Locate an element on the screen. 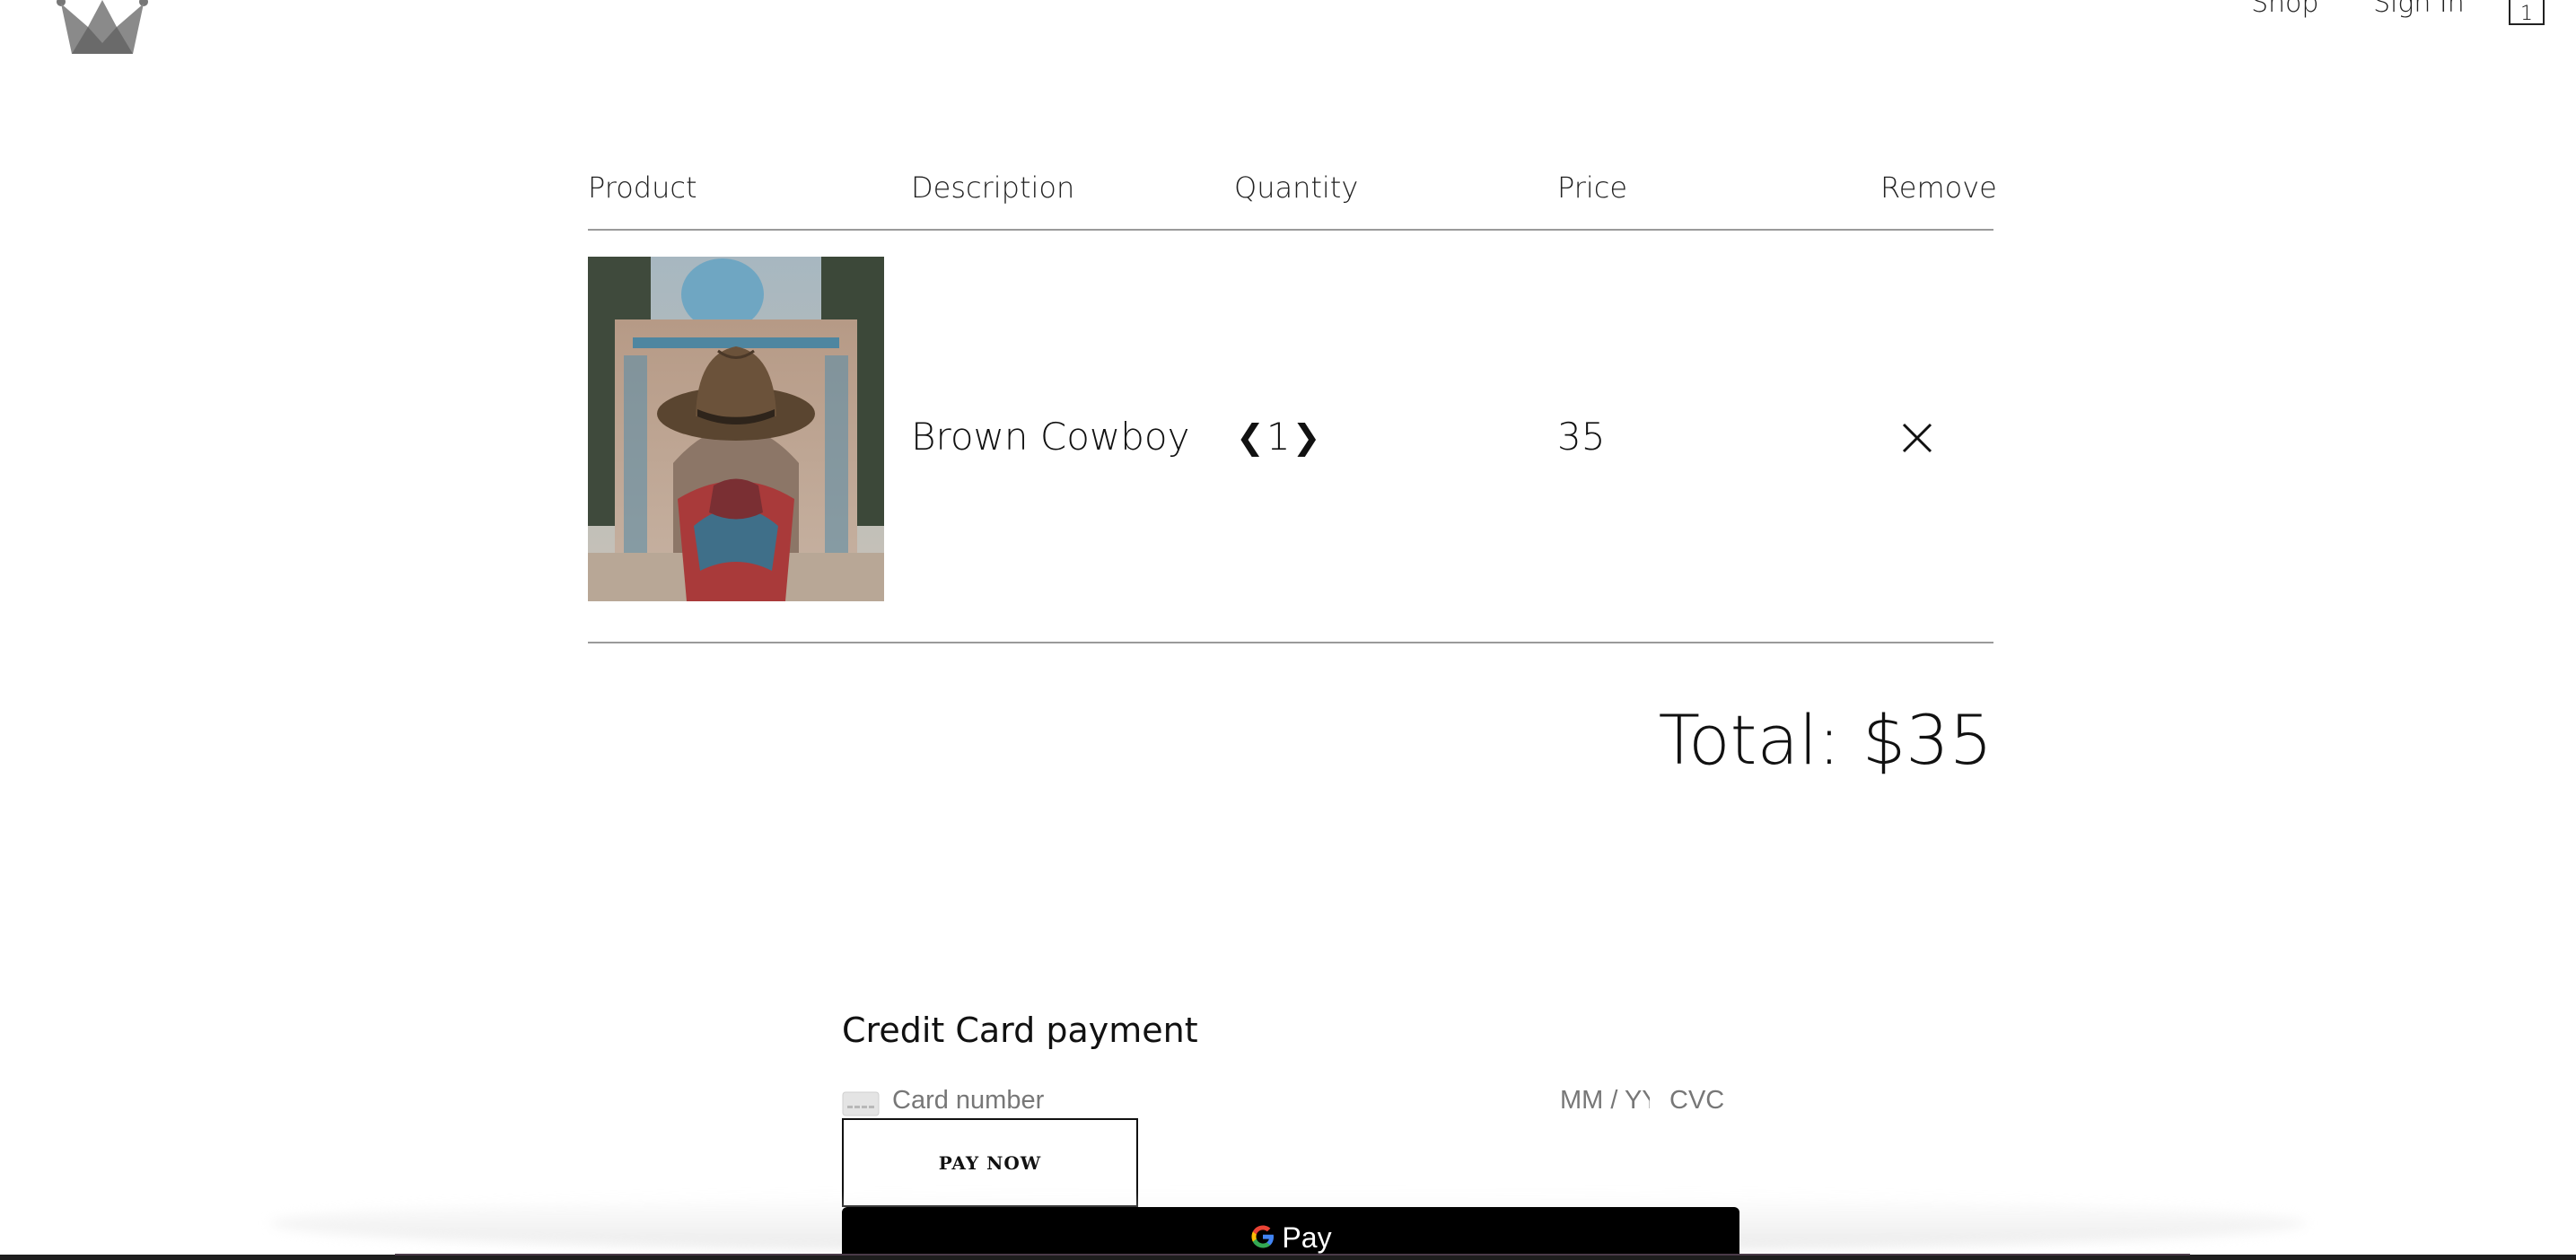  product-image is located at coordinates (736, 429).